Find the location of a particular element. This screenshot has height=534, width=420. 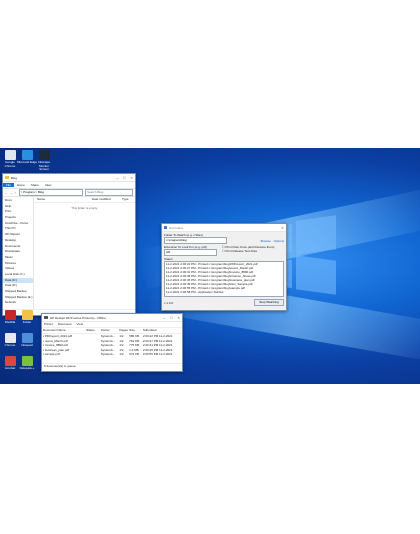

printer-icon is located at coordinates (46, 317).